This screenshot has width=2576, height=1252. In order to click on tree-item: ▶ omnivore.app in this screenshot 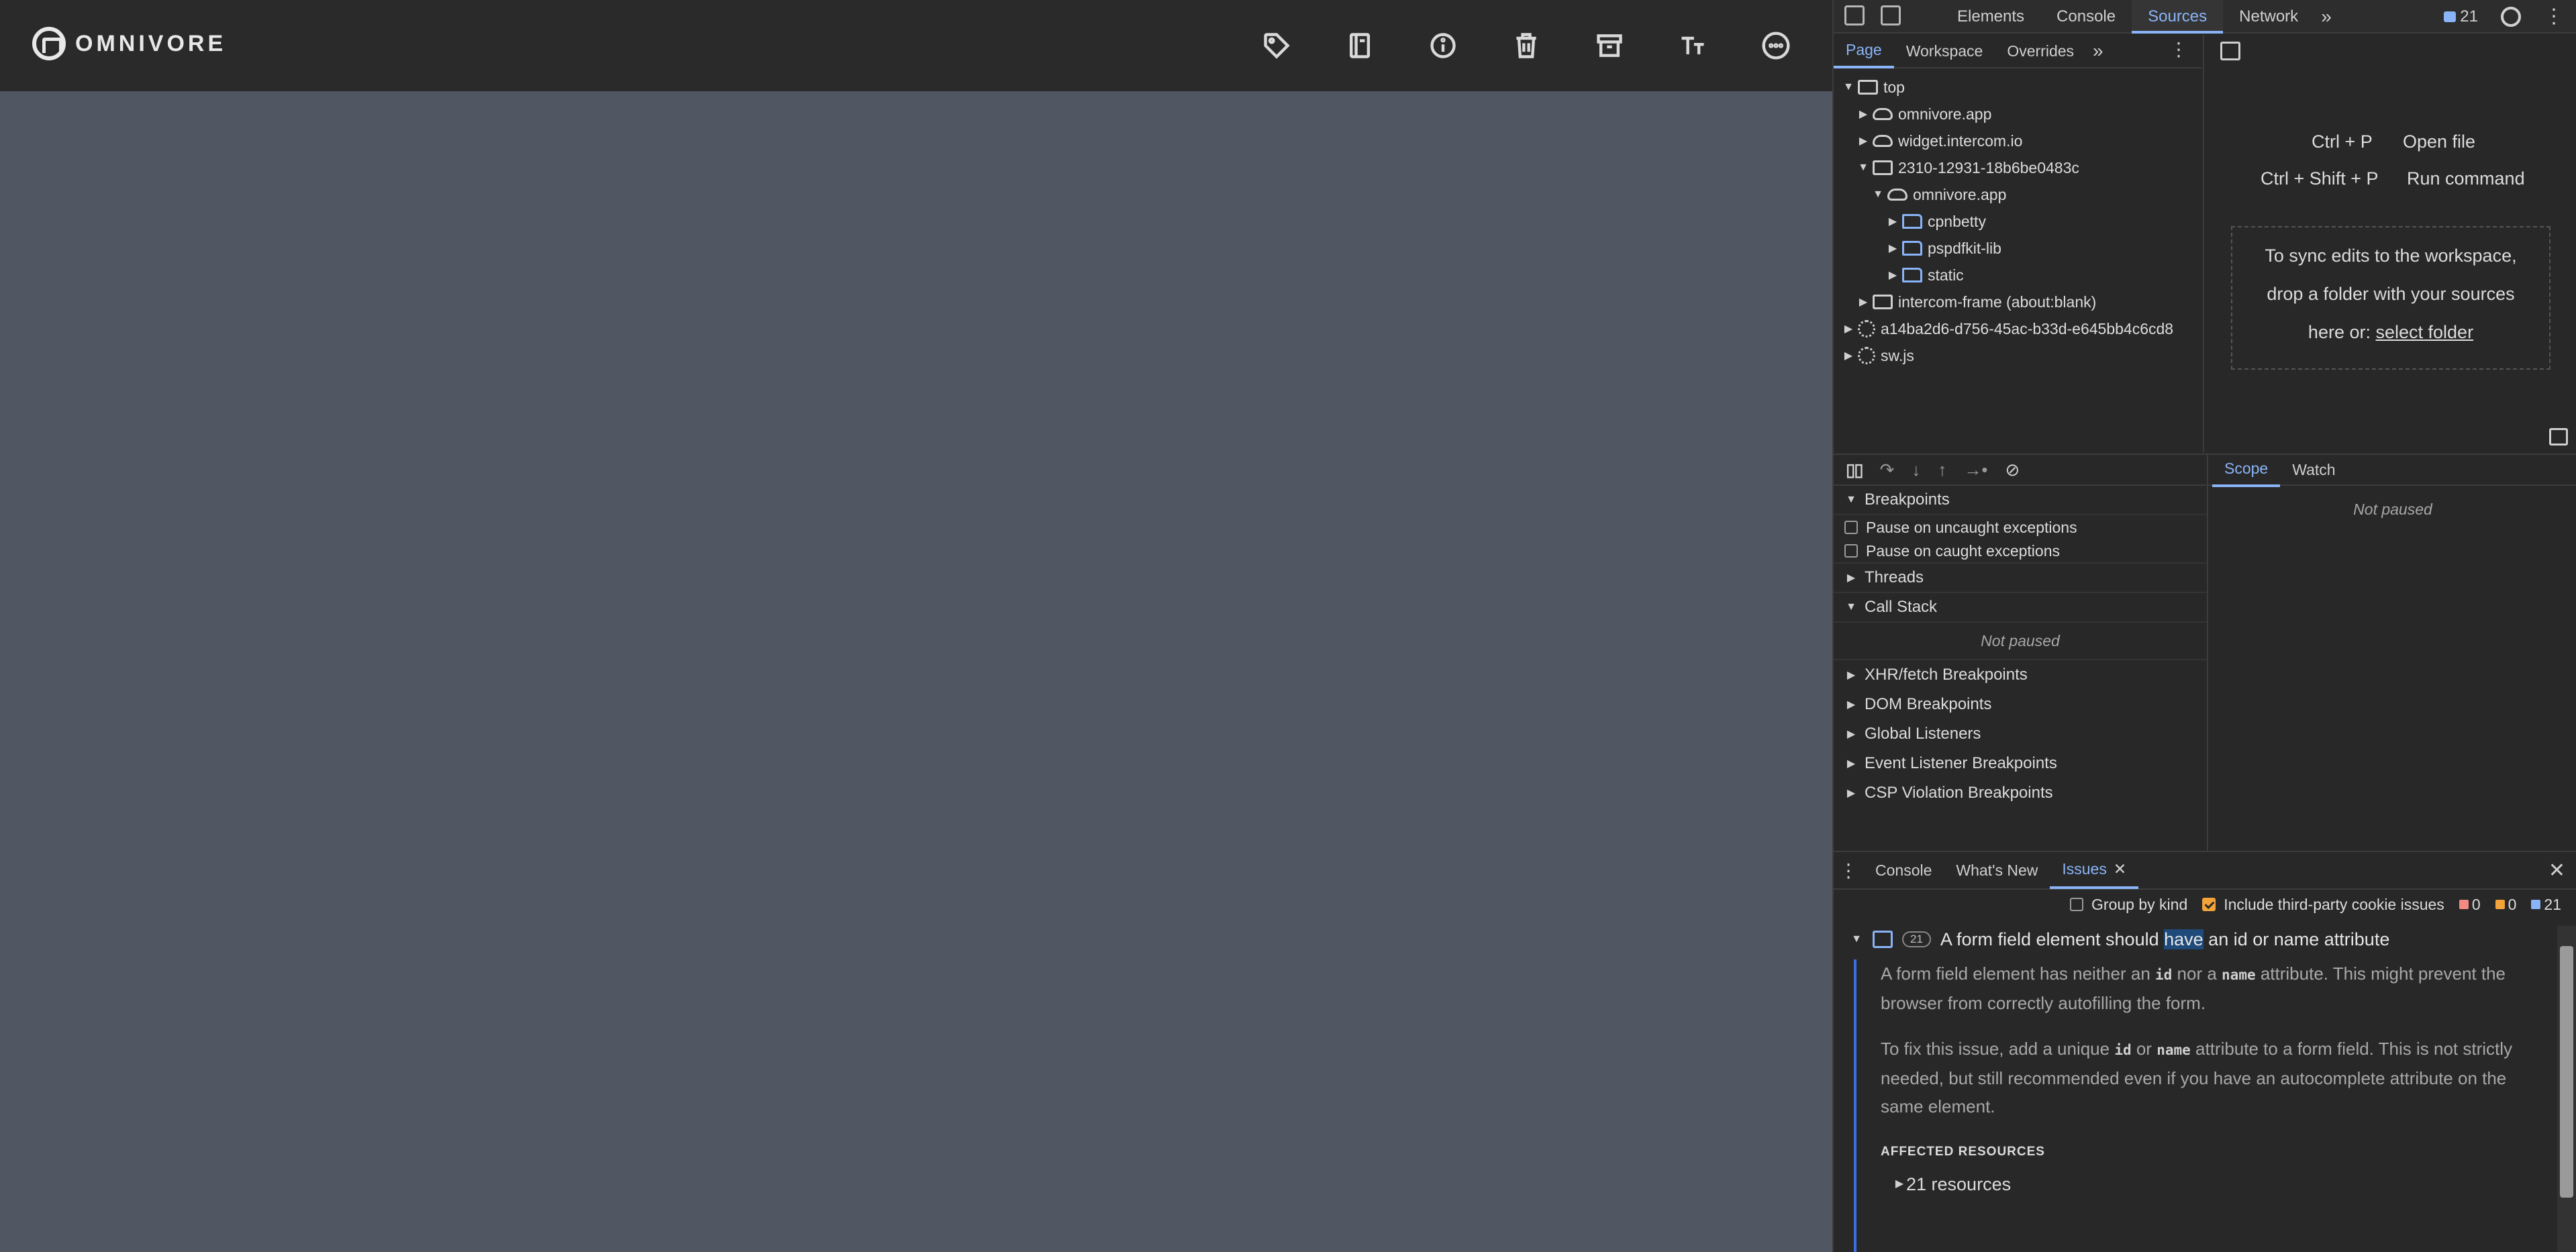, I will do `click(2017, 114)`.